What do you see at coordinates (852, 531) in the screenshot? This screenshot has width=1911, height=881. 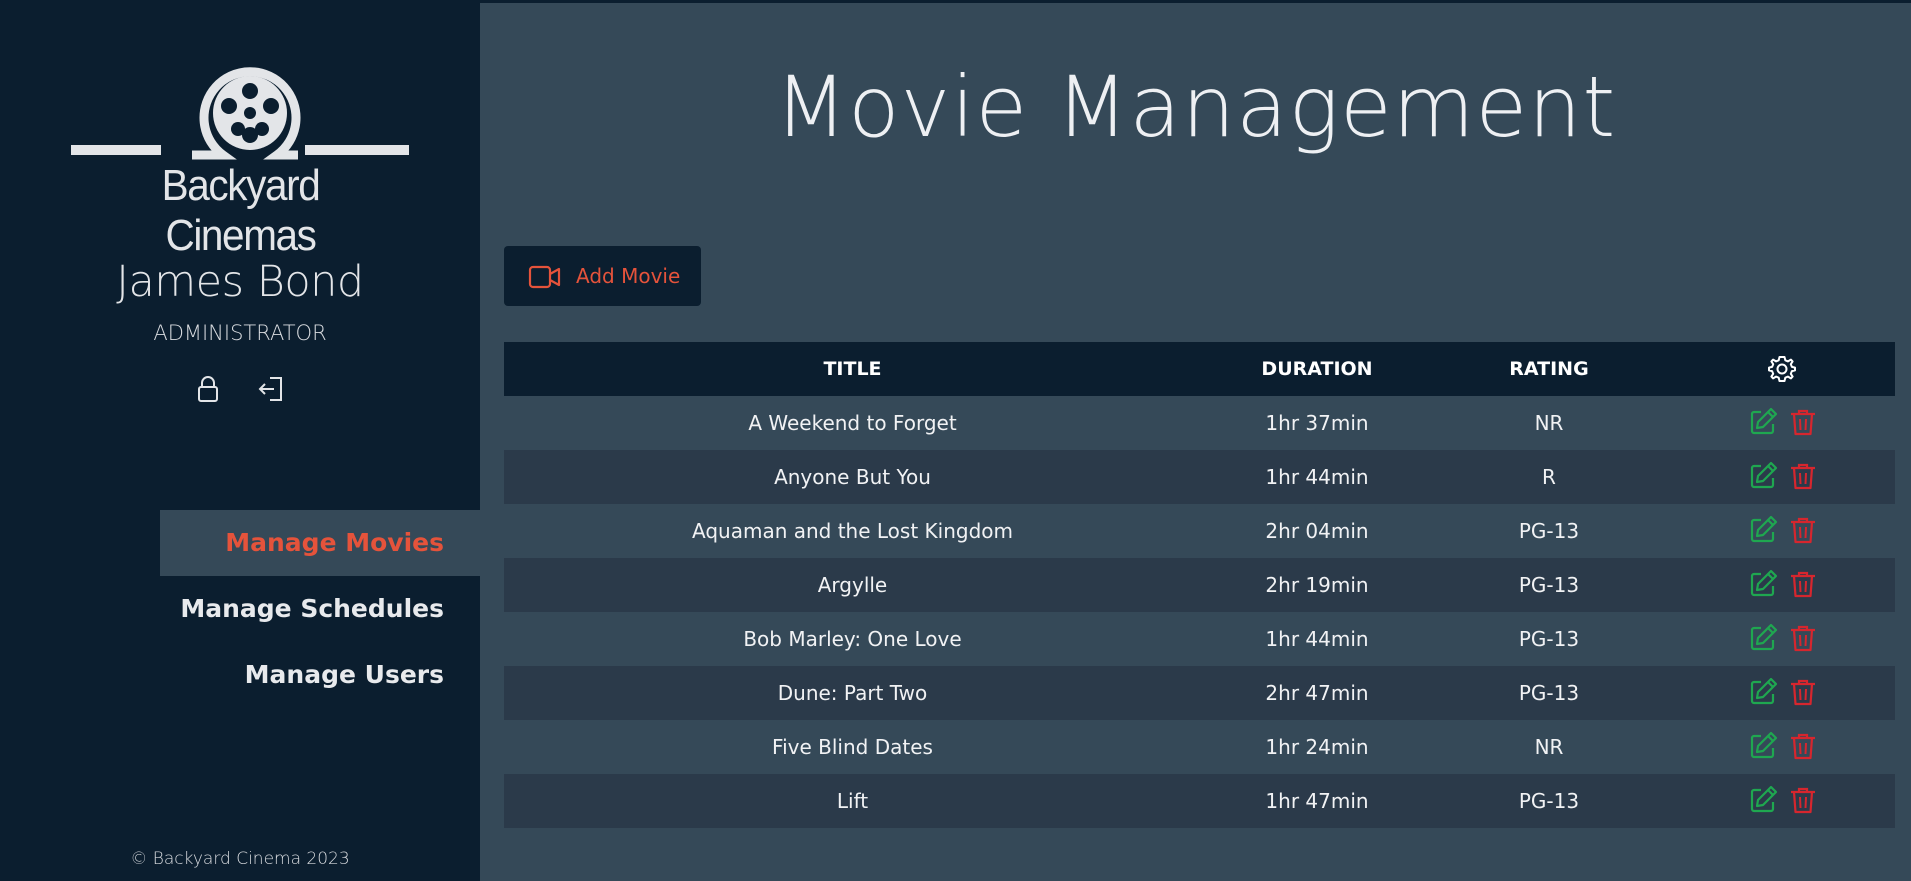 I see `cell-title: Aquaman and the Lost Kingdom` at bounding box center [852, 531].